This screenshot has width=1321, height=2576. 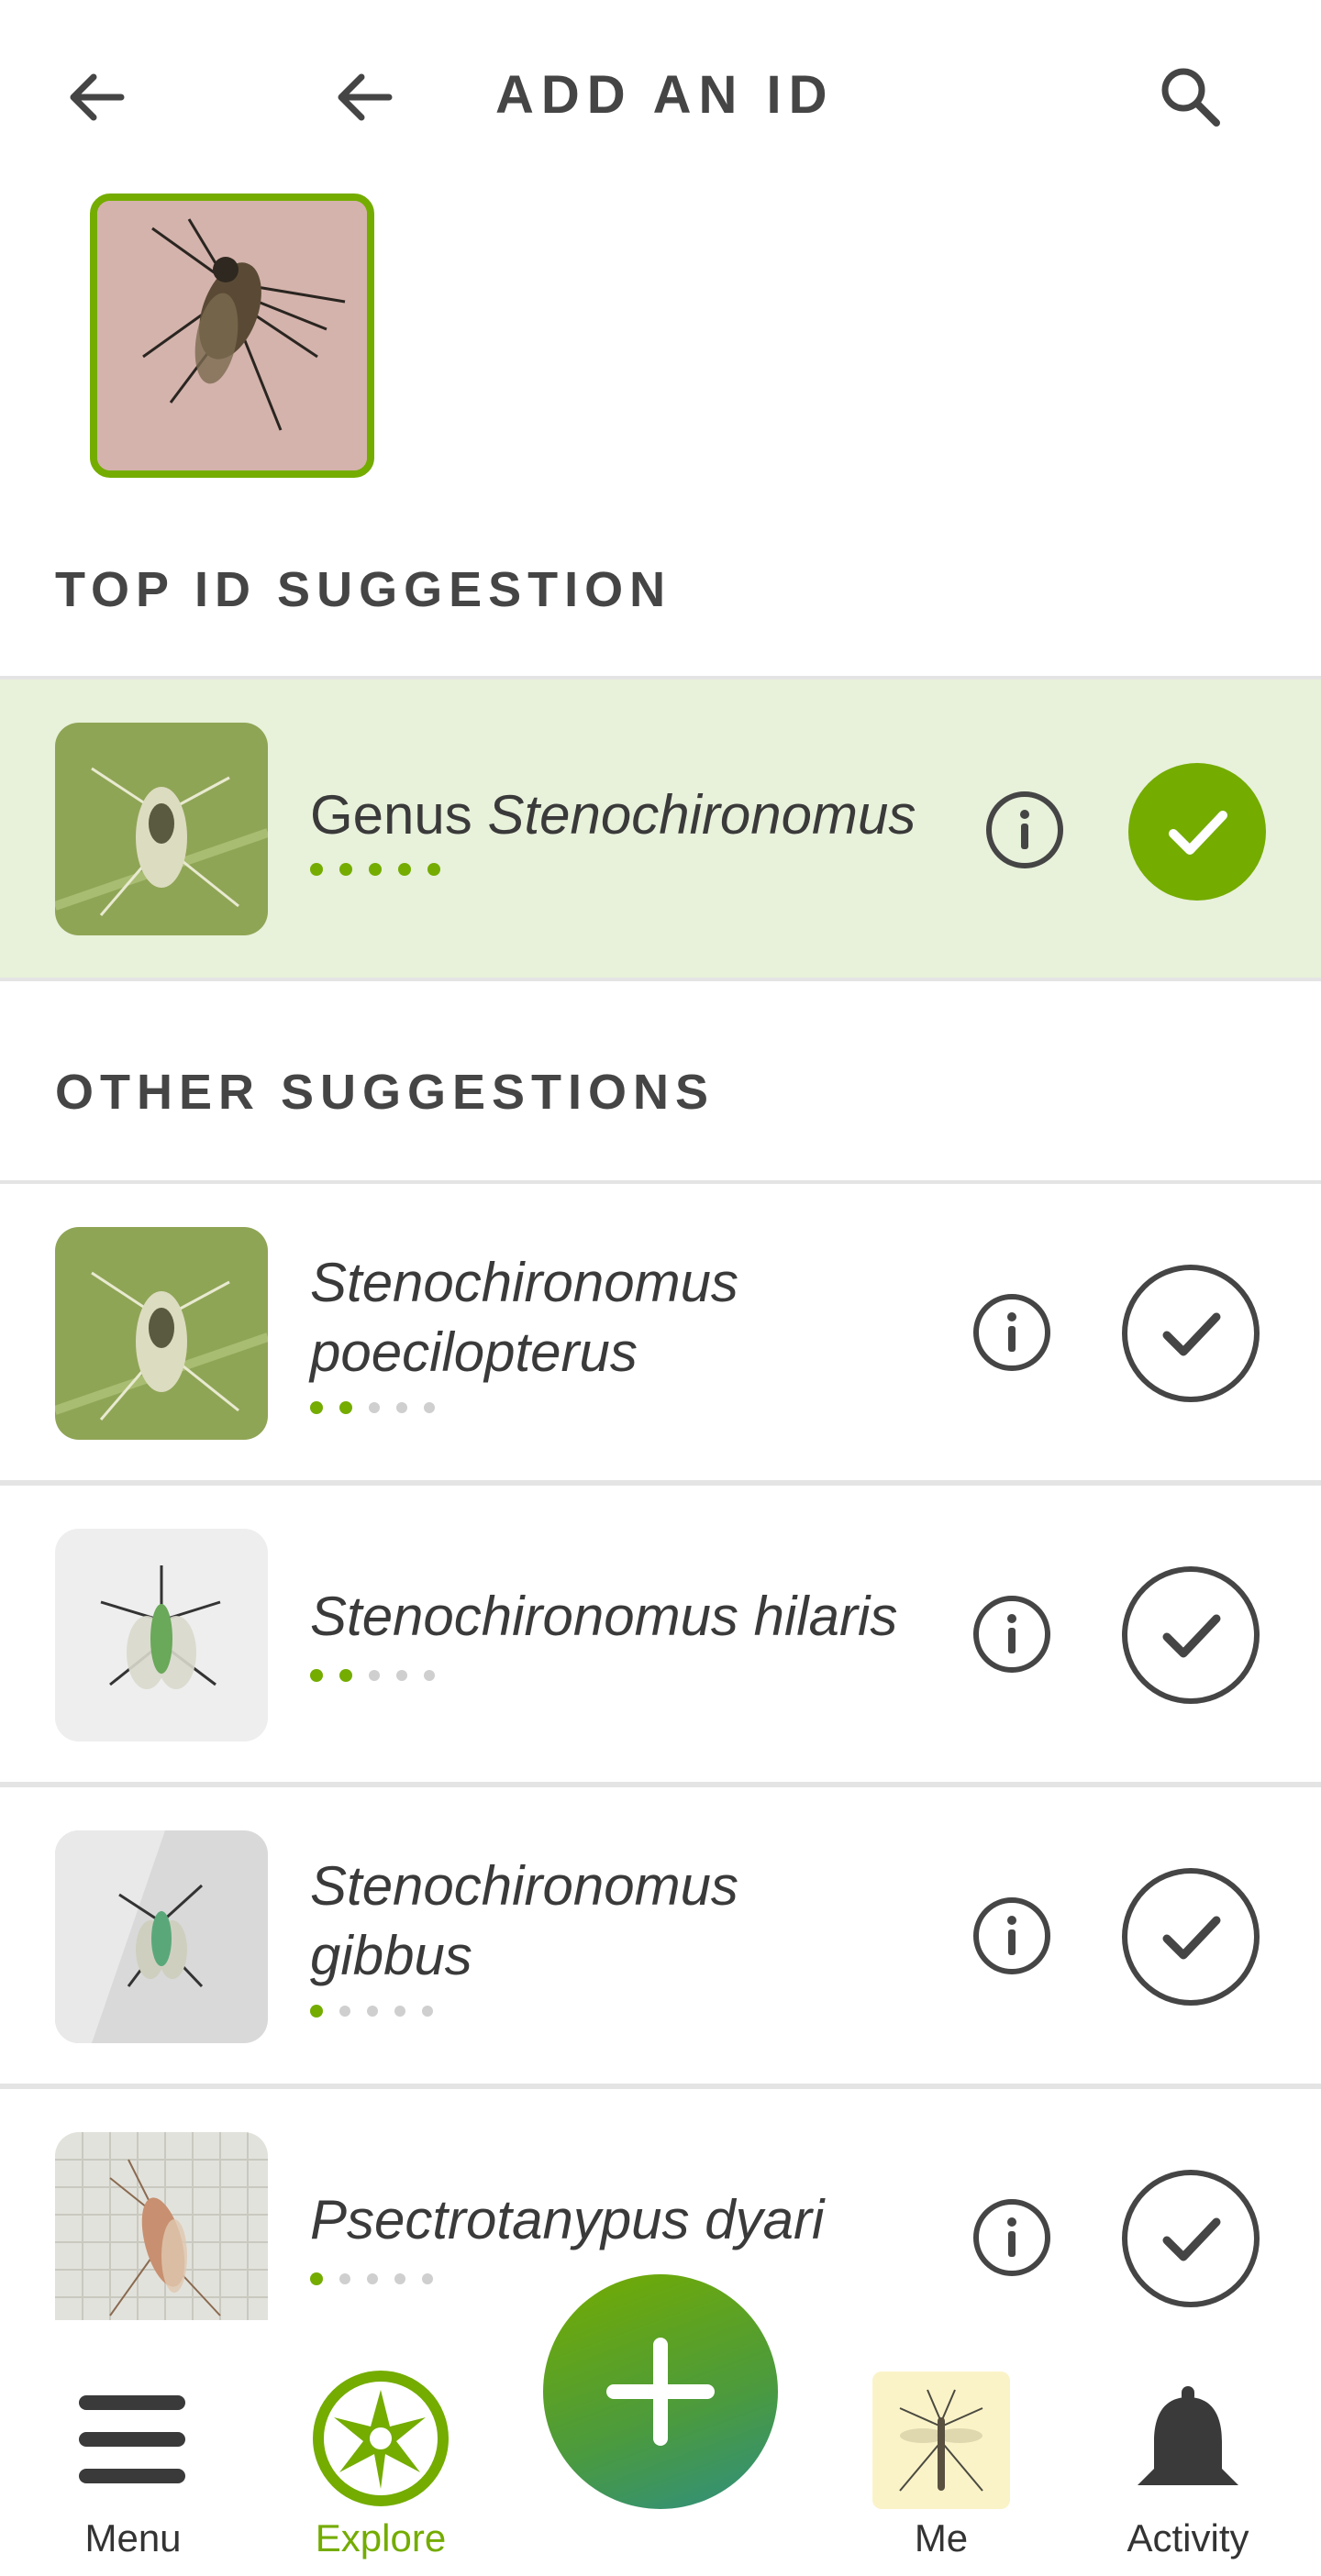 What do you see at coordinates (701, 815) in the screenshot?
I see `taxon-genus: Stenochironomus` at bounding box center [701, 815].